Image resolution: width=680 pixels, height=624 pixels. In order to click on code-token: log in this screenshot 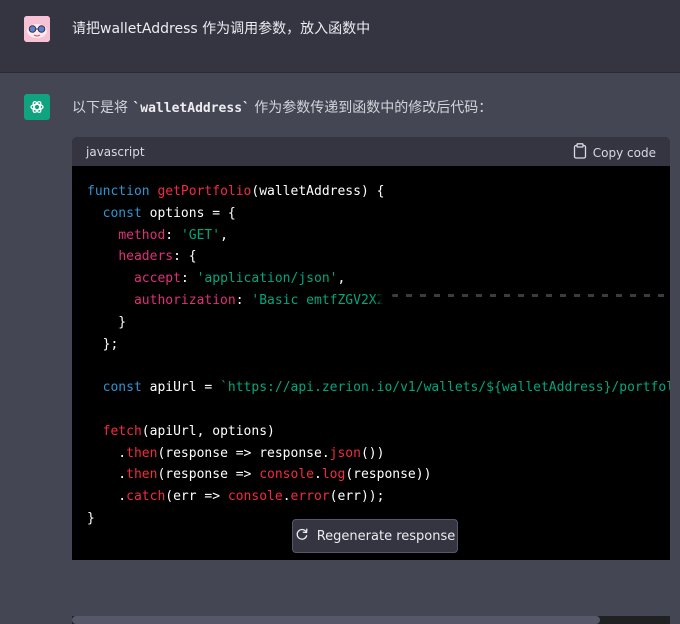, I will do `click(333, 475)`.